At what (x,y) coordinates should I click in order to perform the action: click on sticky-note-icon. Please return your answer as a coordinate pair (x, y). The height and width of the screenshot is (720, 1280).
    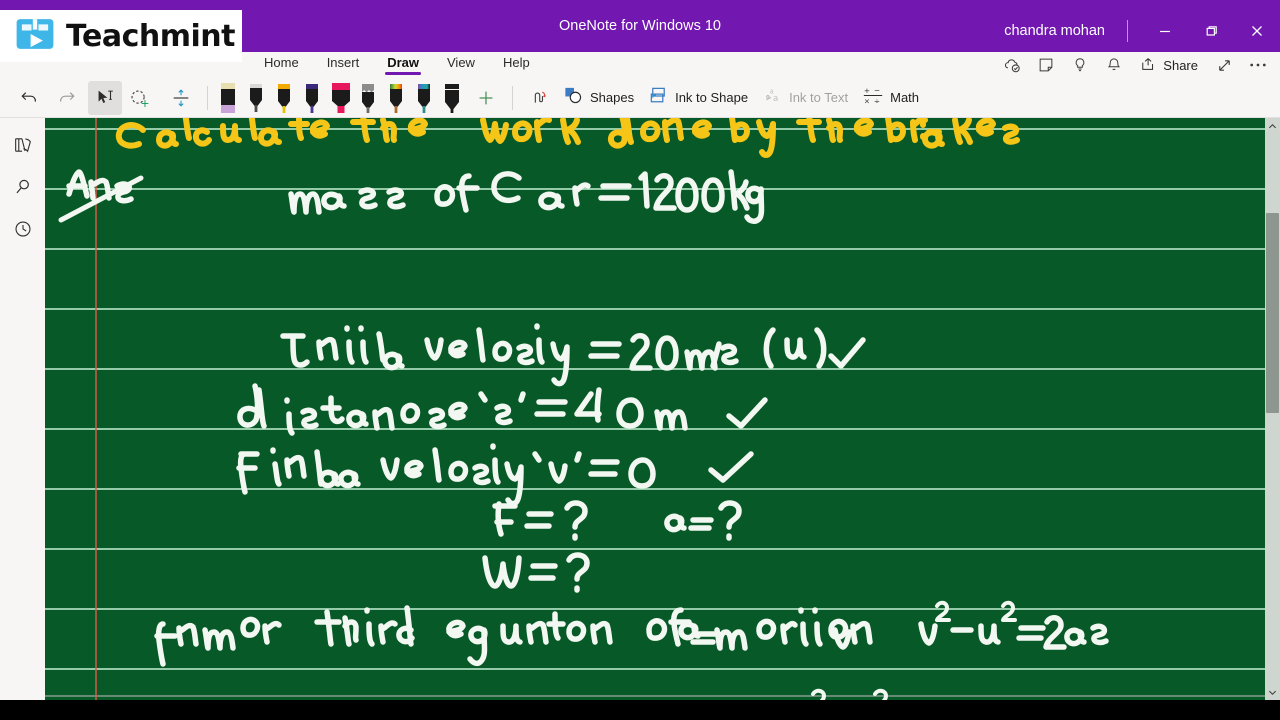
    Looking at the image, I should click on (1046, 65).